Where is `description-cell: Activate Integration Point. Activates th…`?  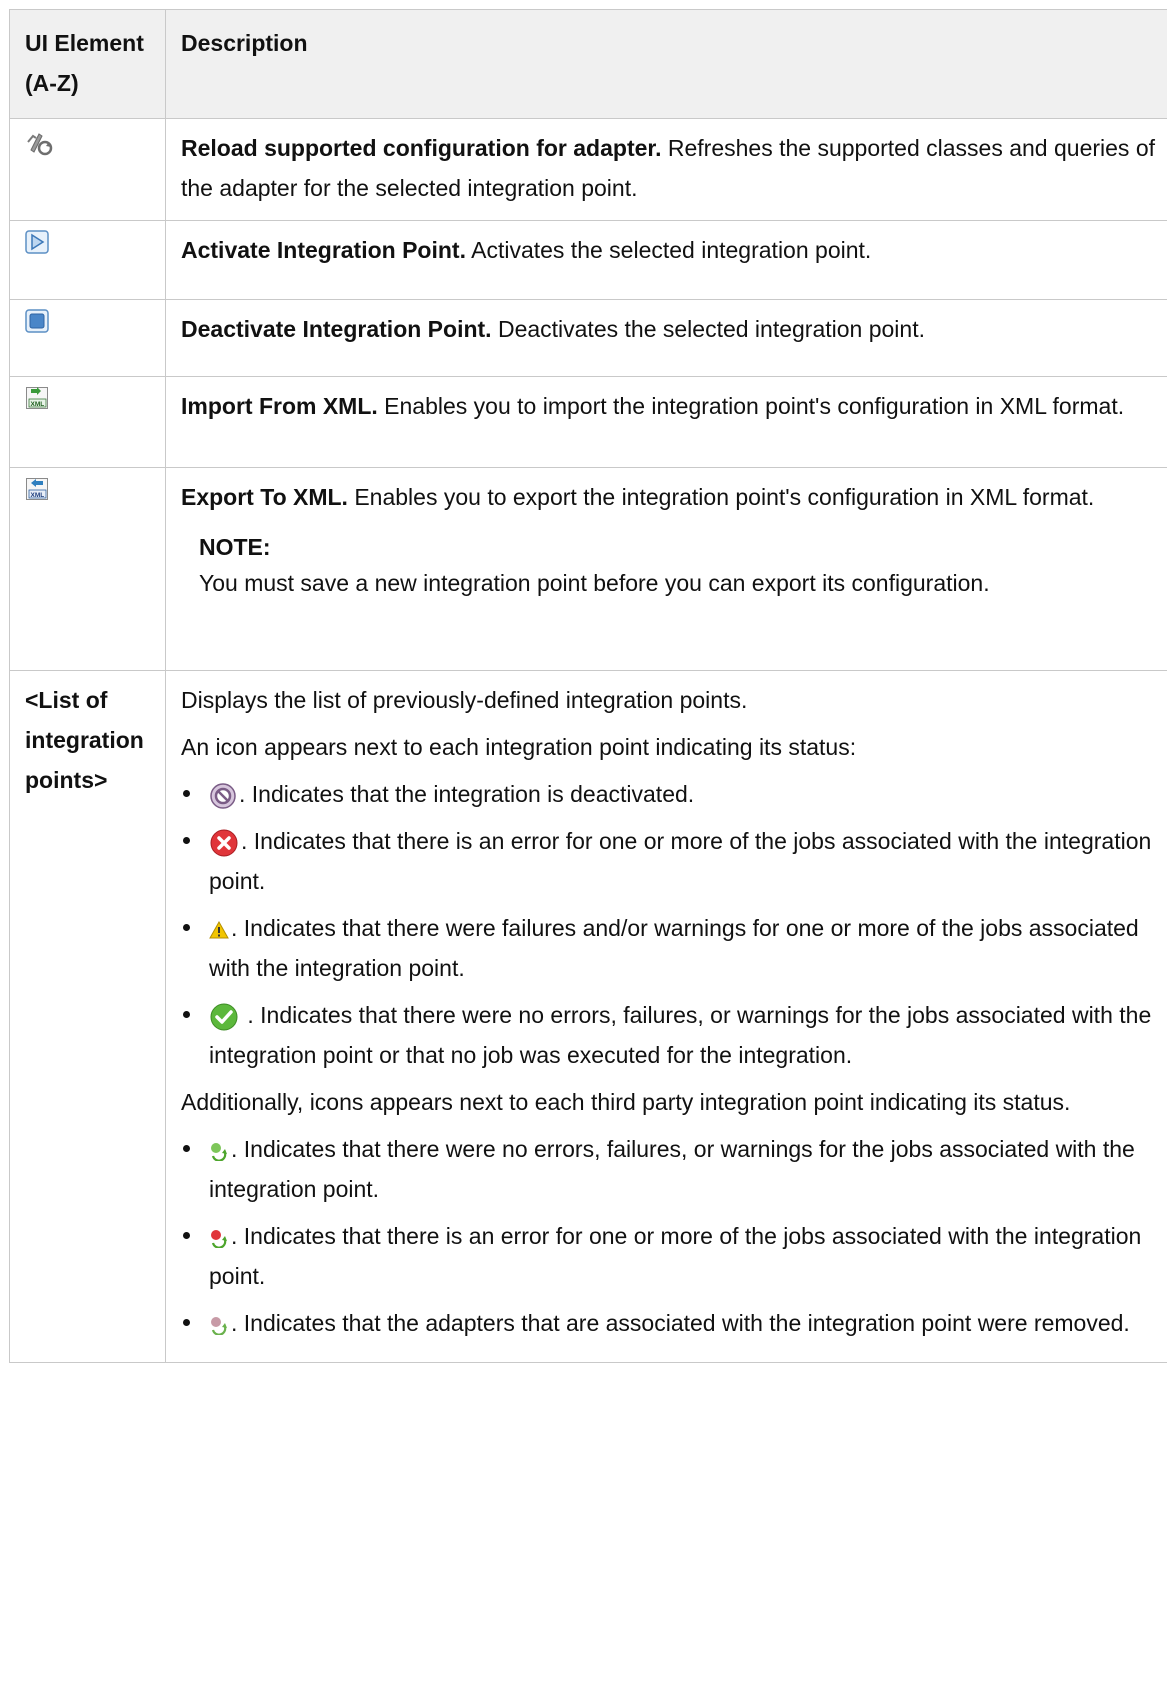 description-cell: Activate Integration Point. Activates th… is located at coordinates (666, 260).